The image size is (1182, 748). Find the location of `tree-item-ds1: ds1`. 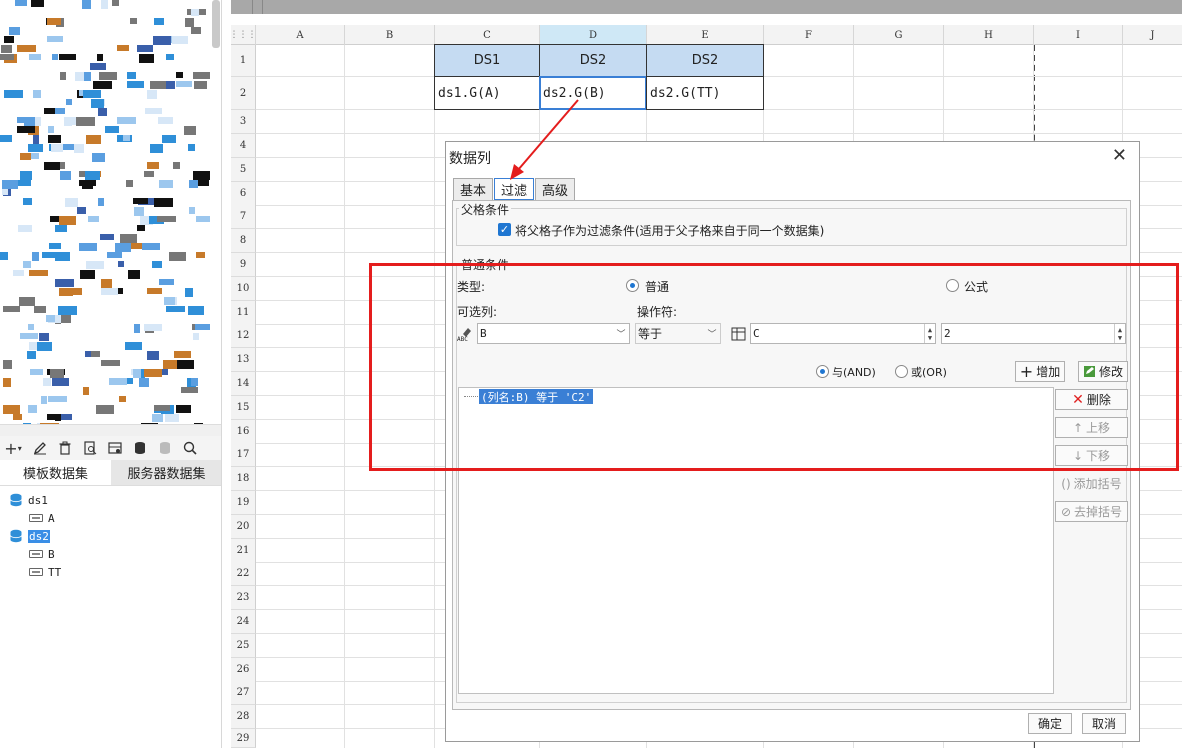

tree-item-ds1: ds1 is located at coordinates (28, 500).